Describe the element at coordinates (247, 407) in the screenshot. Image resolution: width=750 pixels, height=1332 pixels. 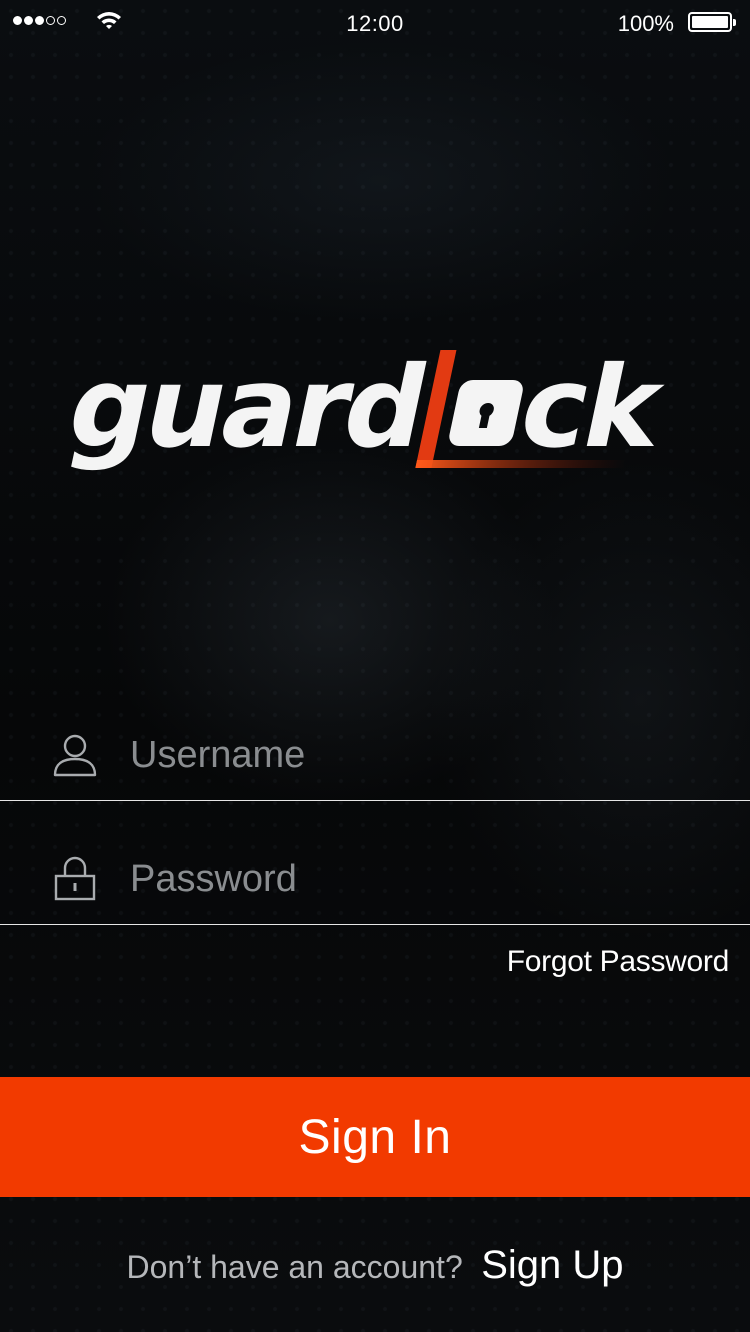
I see `logo-text-guard: guard` at that location.